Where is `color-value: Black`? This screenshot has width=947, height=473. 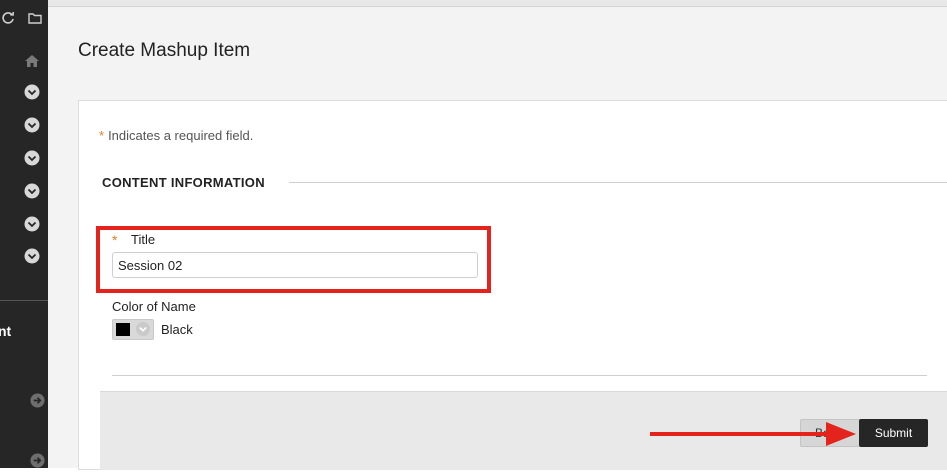
color-value: Black is located at coordinates (177, 329).